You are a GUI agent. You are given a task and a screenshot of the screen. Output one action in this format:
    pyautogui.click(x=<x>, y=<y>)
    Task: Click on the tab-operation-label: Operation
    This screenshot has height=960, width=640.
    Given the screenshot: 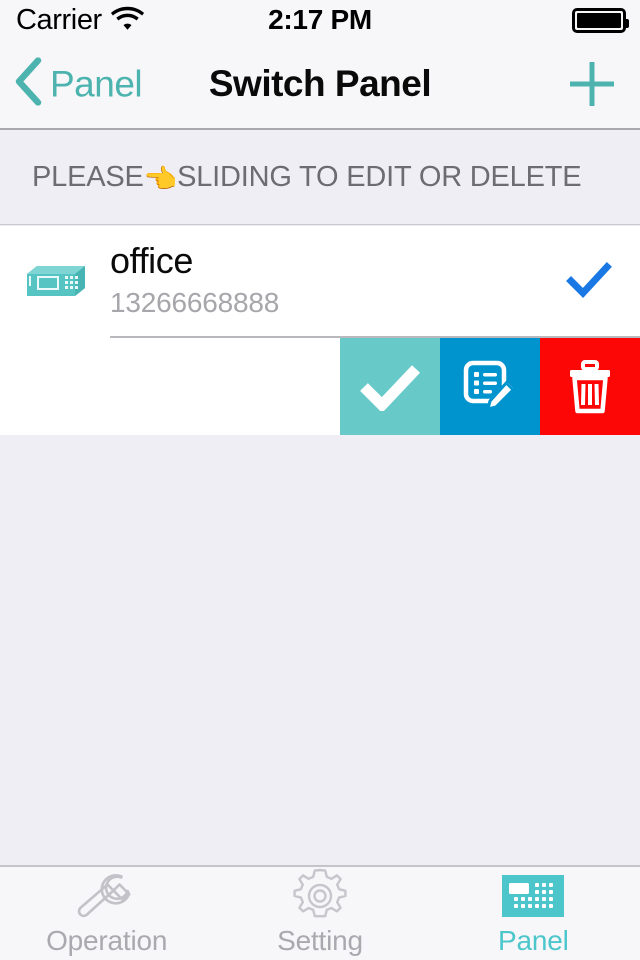 What is the action you would take?
    pyautogui.click(x=107, y=940)
    